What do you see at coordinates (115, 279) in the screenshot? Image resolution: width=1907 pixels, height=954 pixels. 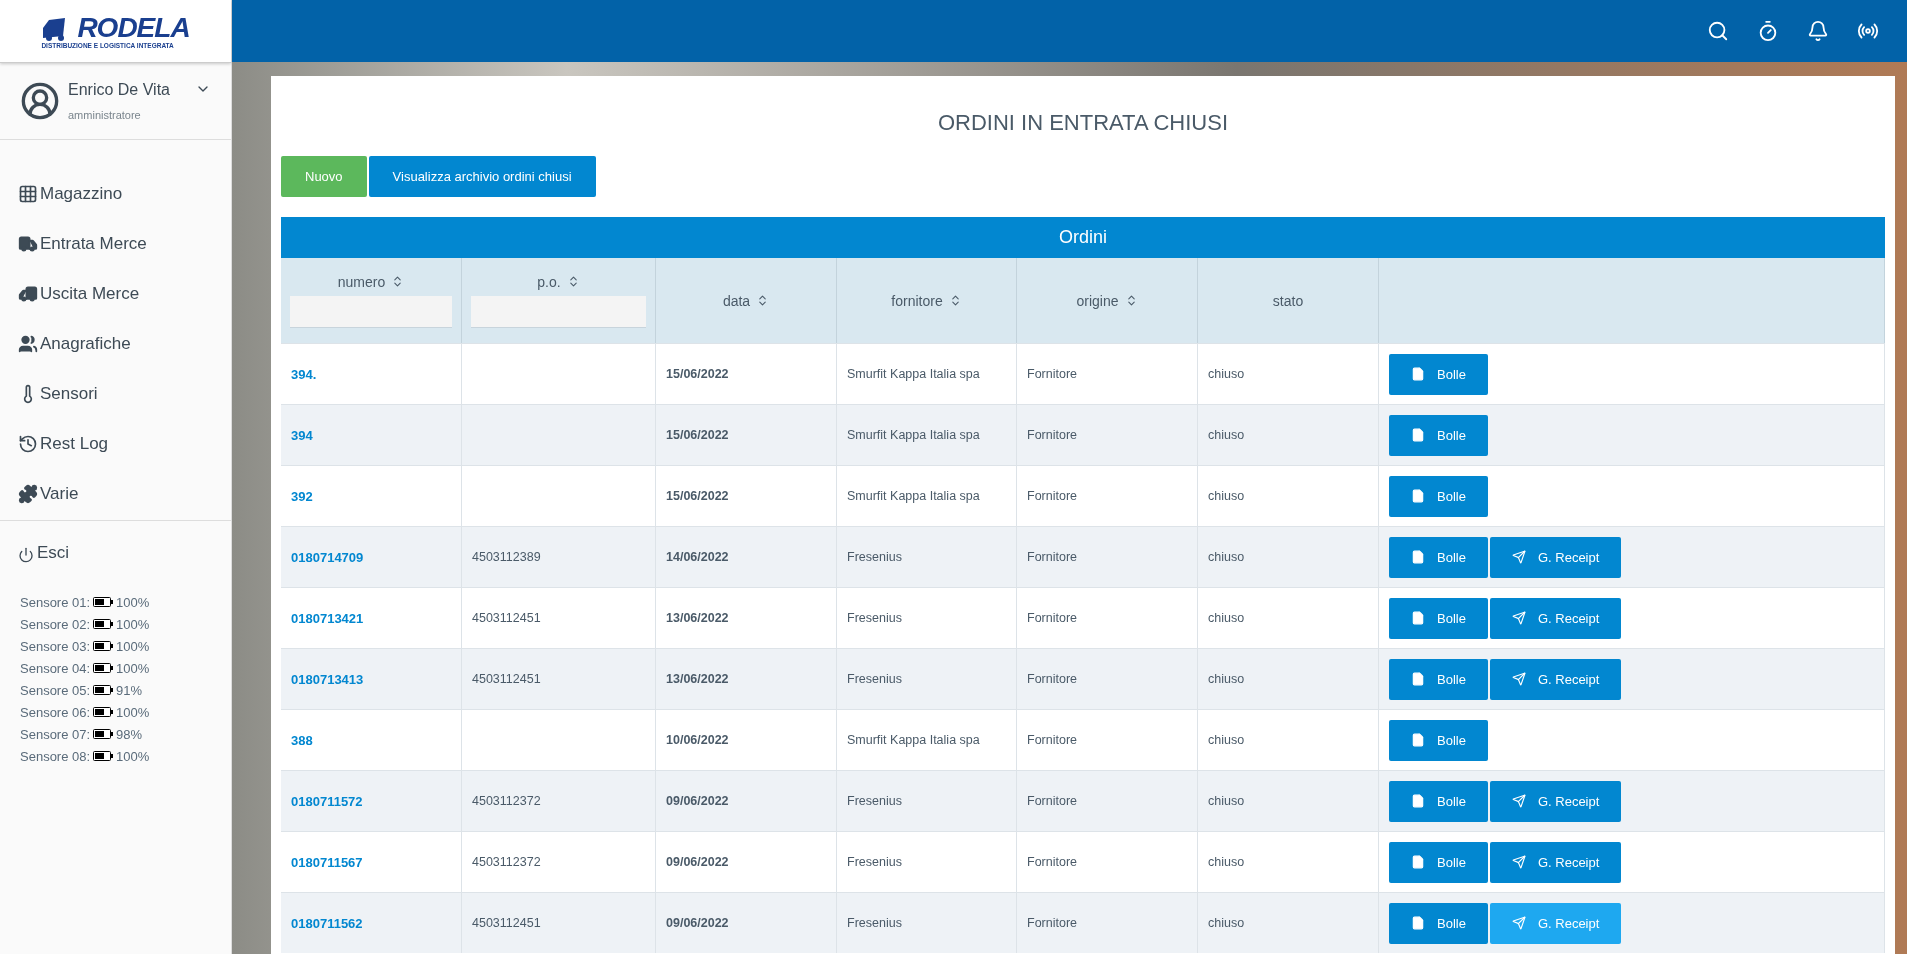 I see `menu-item: Uscita Merce` at bounding box center [115, 279].